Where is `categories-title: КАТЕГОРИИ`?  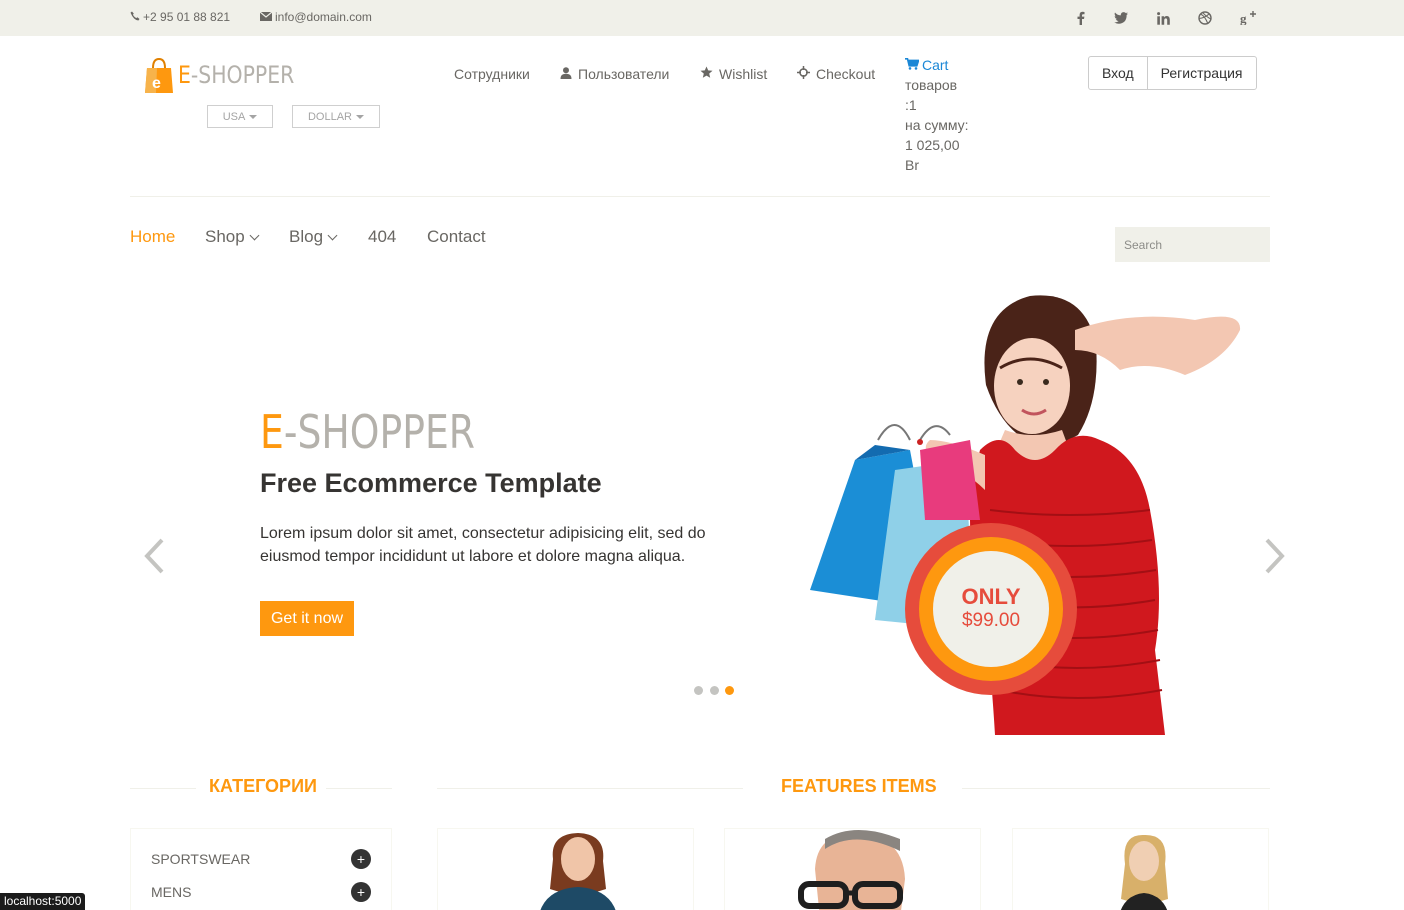 categories-title: КАТЕГОРИИ is located at coordinates (263, 786).